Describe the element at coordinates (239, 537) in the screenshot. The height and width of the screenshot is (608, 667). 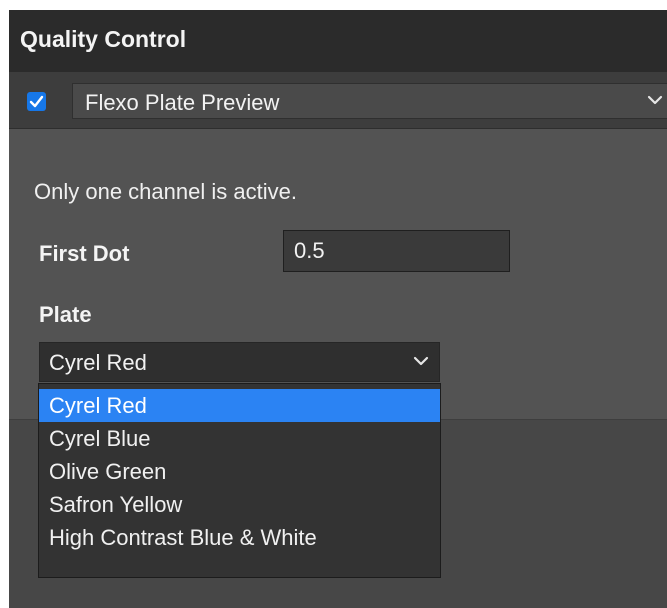
I see `plate-option-high-contrast: High Contrast Blue & White` at that location.